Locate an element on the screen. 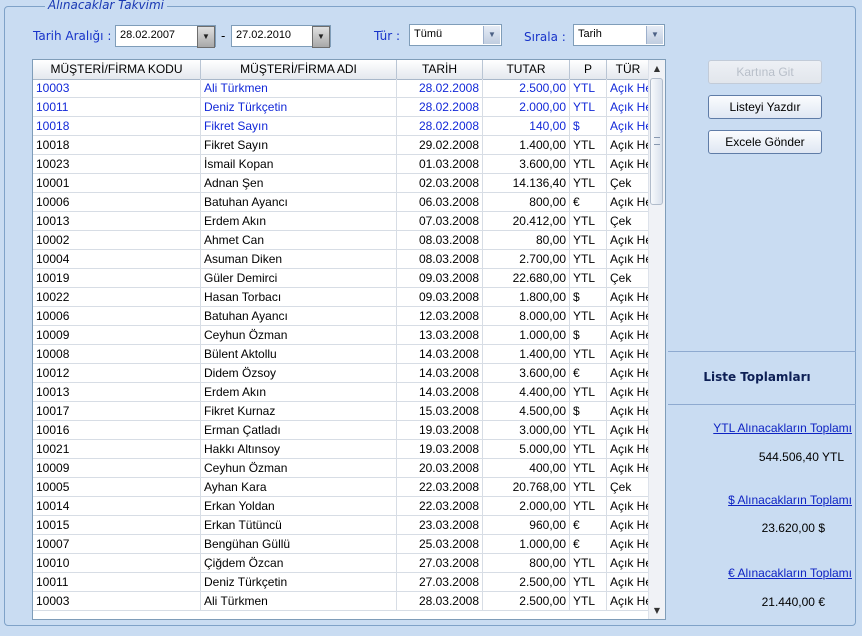  cell-code: 10021 is located at coordinates (117, 449).